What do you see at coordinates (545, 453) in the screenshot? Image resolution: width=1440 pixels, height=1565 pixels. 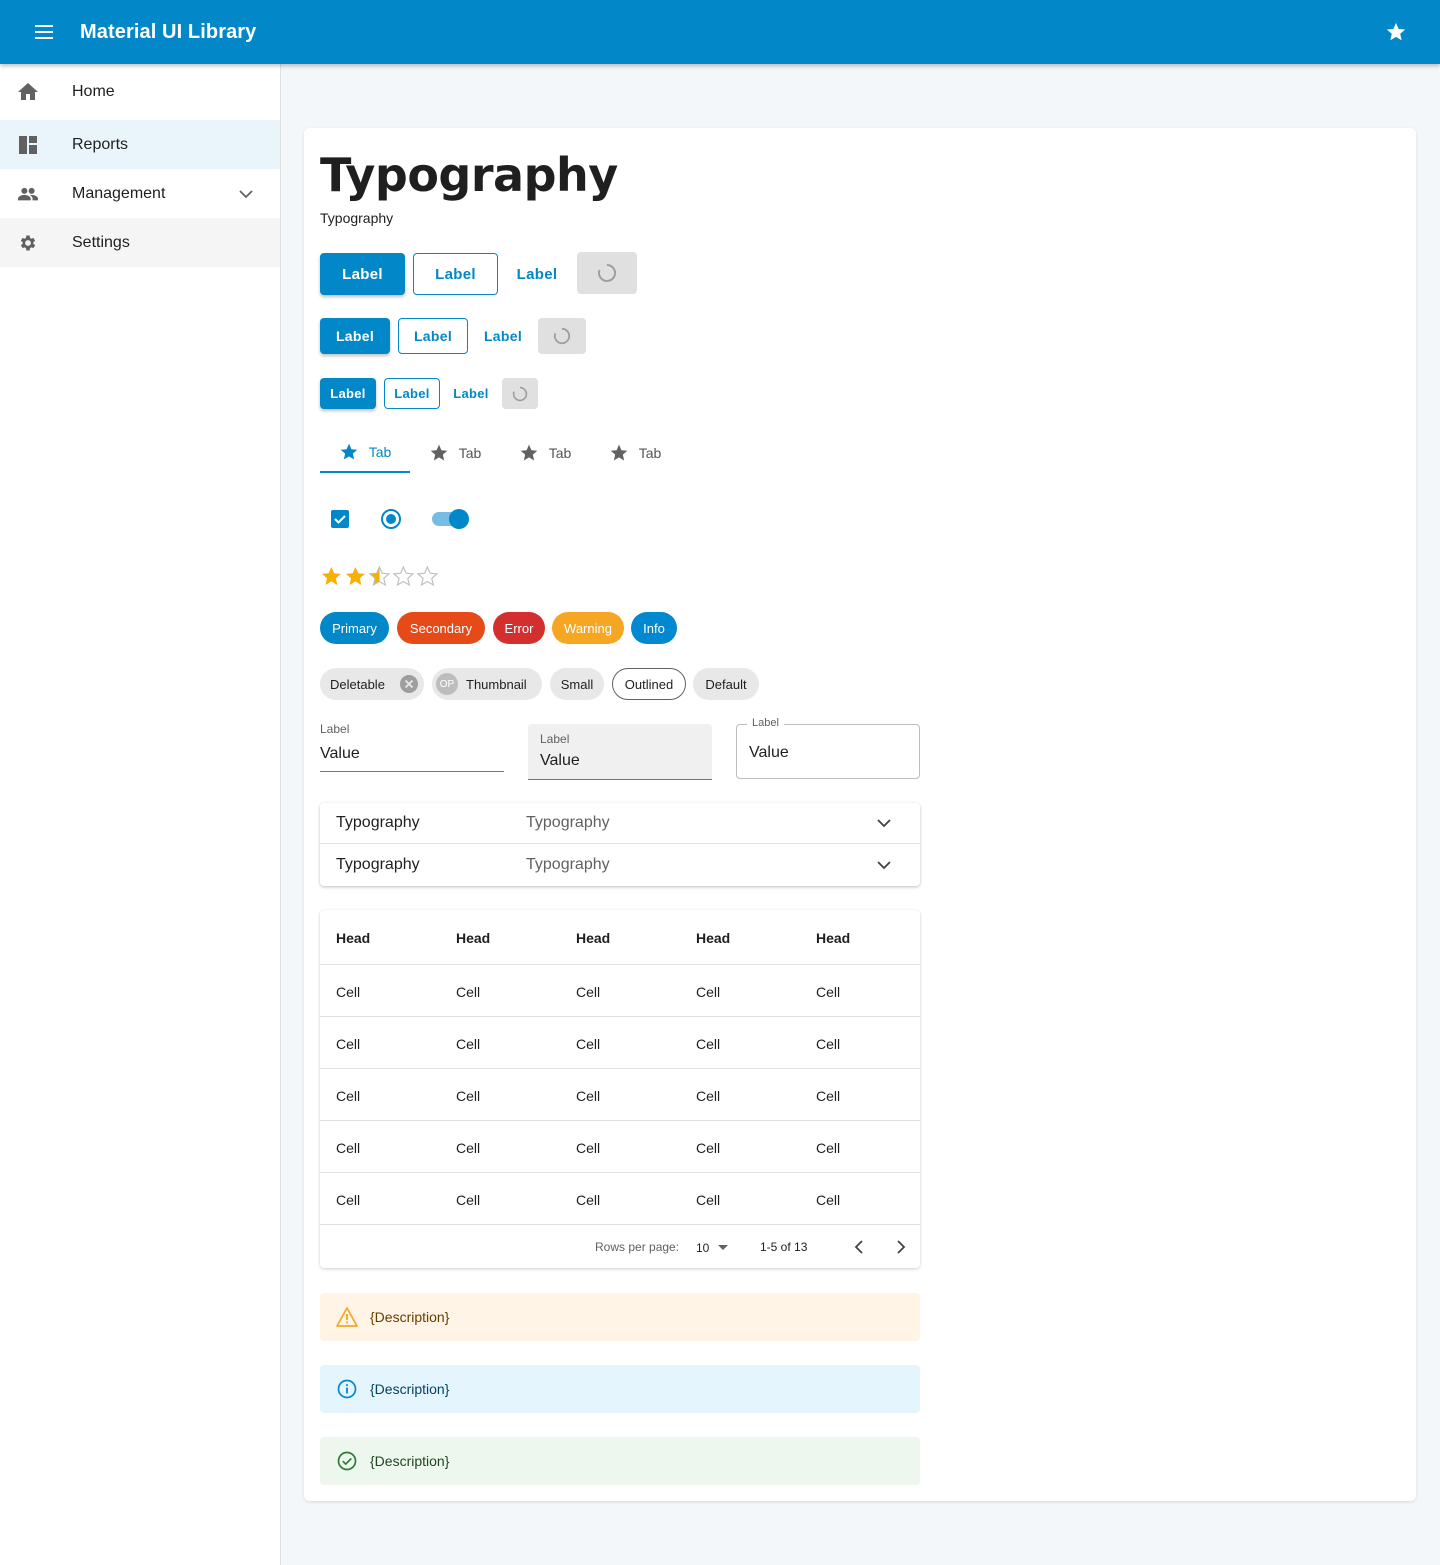 I see `tab-3: Tab` at bounding box center [545, 453].